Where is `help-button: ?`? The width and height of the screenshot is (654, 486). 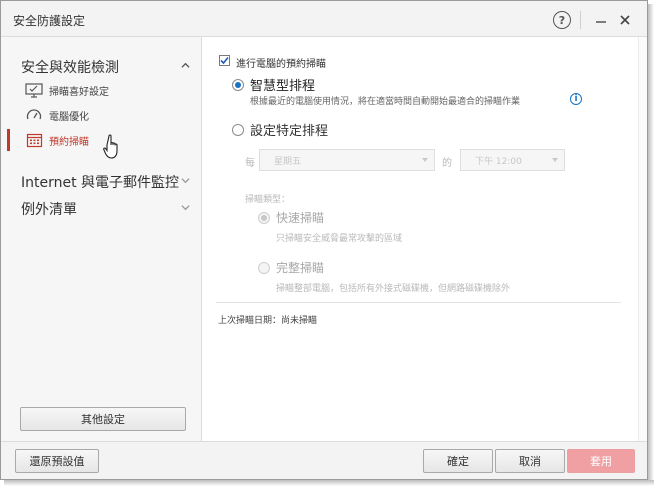
help-button: ? is located at coordinates (562, 20).